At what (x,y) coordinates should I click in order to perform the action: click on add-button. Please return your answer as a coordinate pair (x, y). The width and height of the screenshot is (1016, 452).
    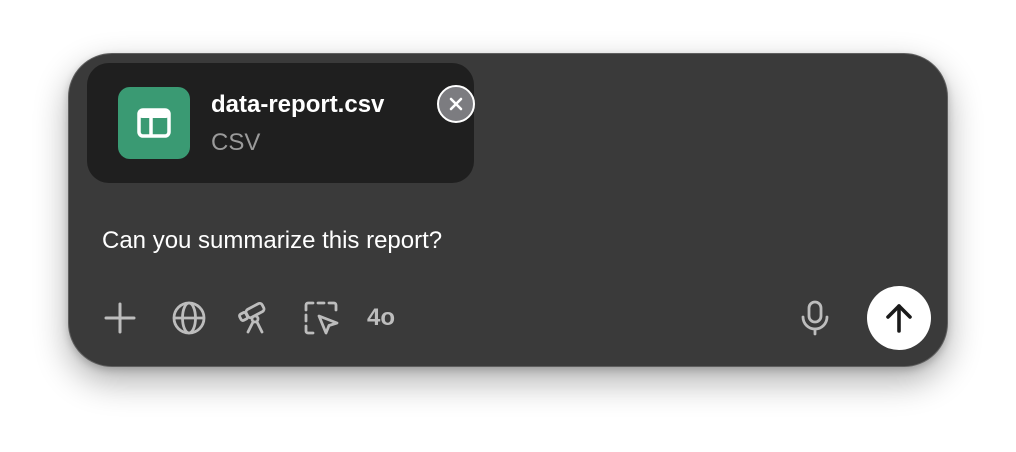
    Looking at the image, I should click on (120, 318).